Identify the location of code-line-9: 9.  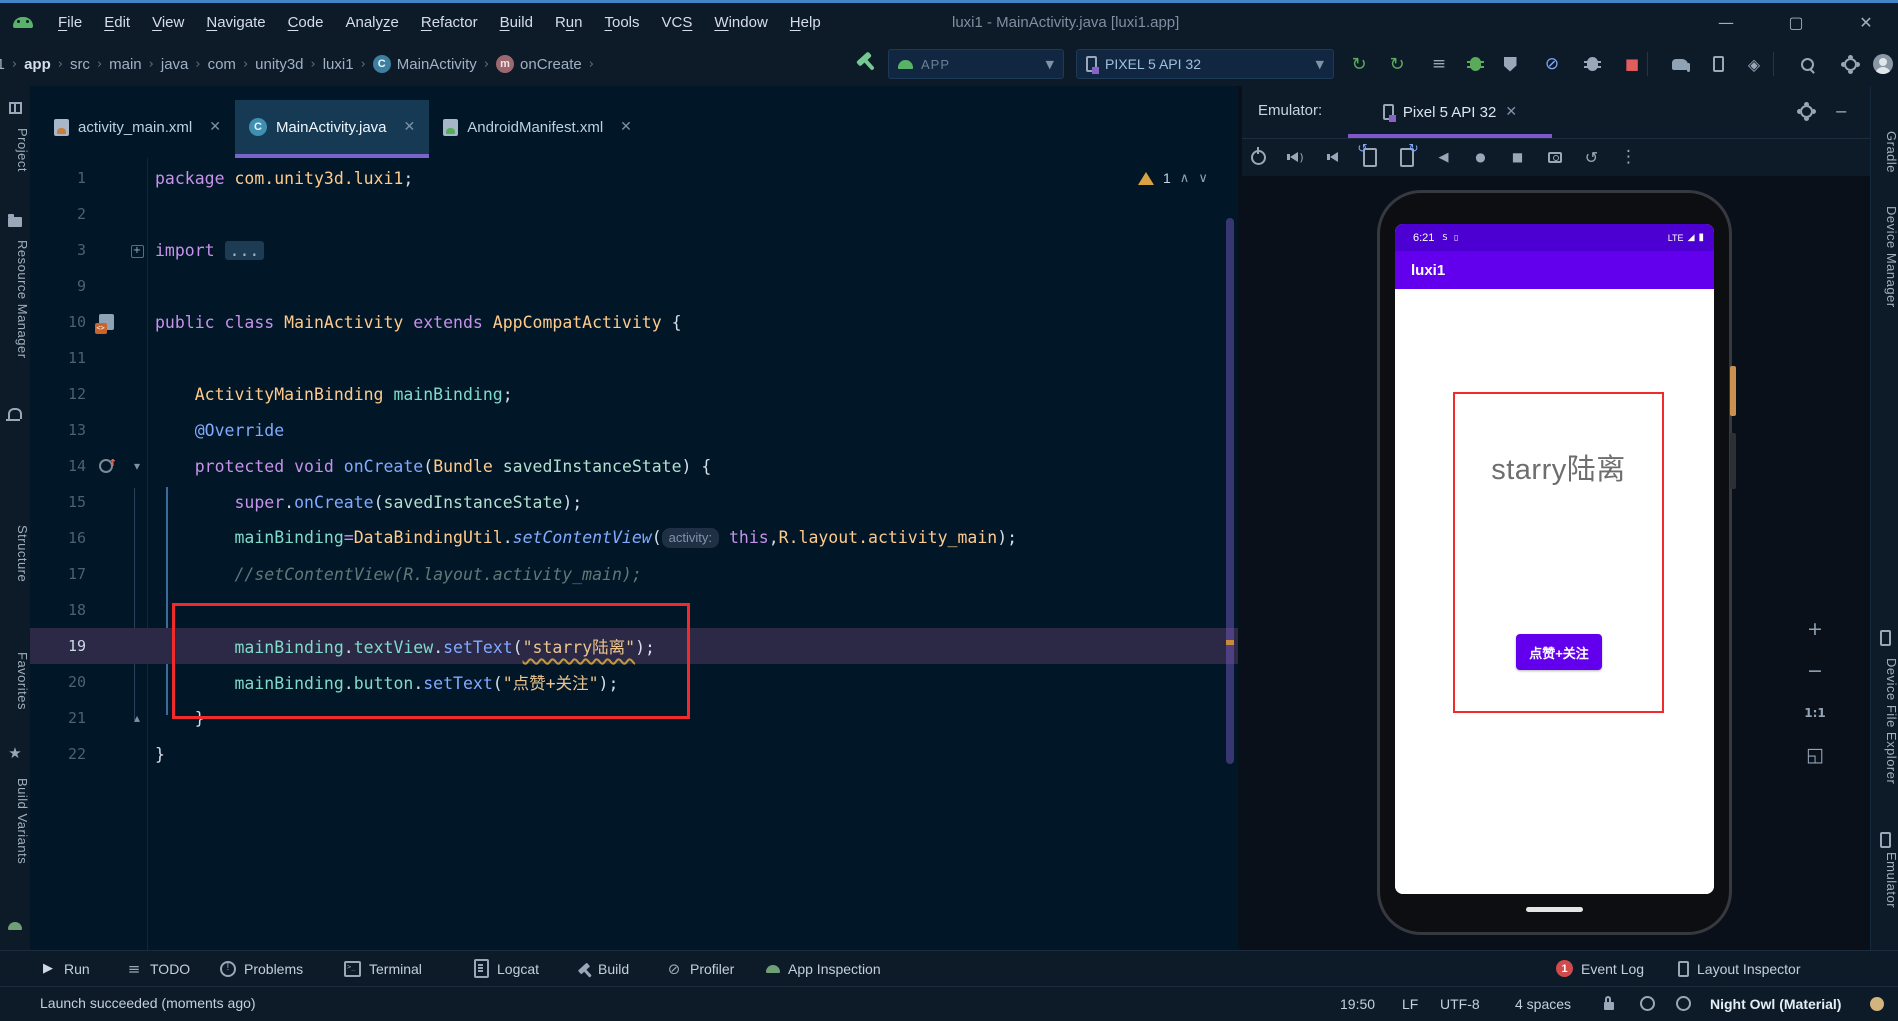
(634, 286).